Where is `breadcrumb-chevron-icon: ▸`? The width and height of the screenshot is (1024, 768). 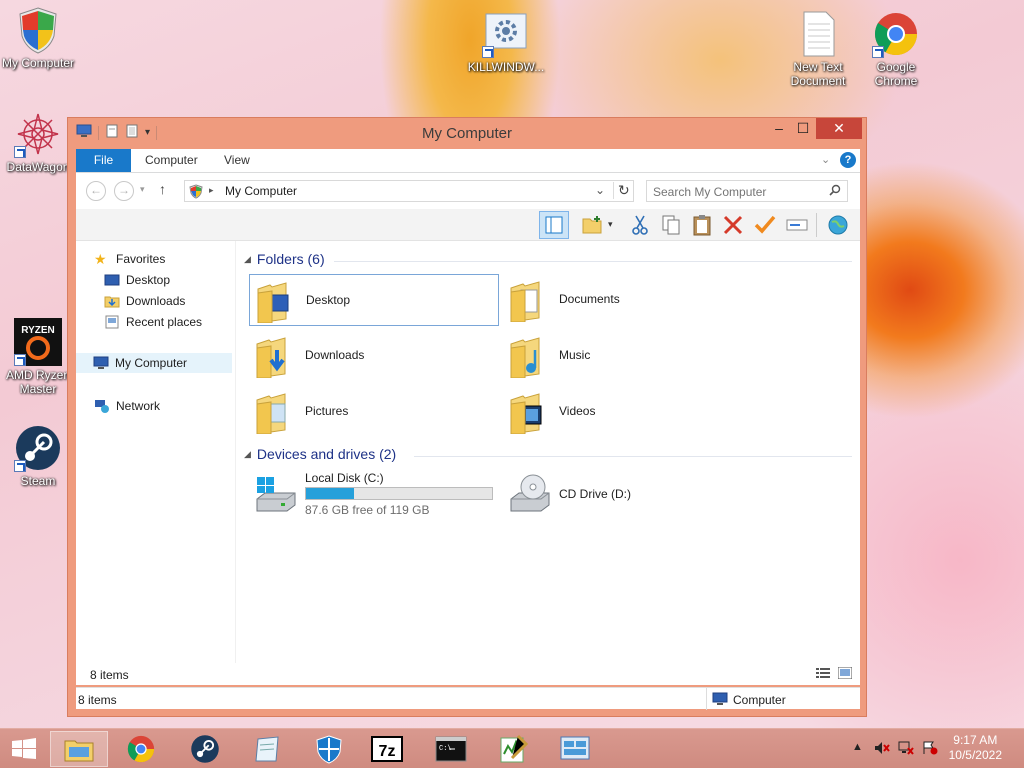
breadcrumb-chevron-icon: ▸ is located at coordinates (211, 190).